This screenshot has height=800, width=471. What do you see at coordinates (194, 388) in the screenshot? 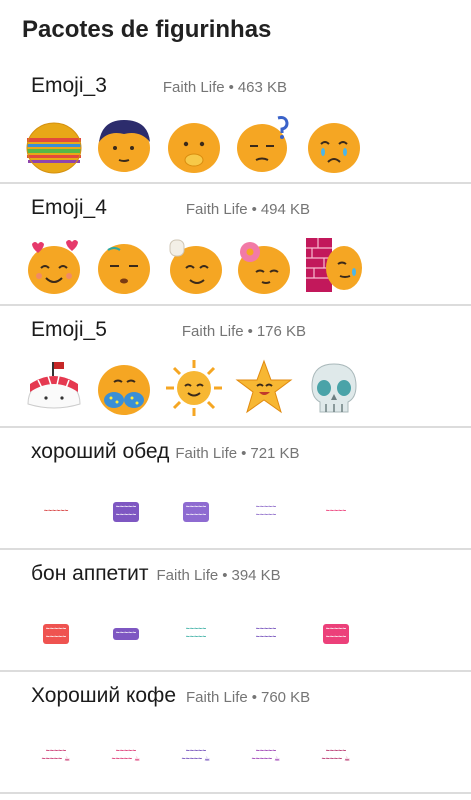
I see `sun-sticker` at bounding box center [194, 388].